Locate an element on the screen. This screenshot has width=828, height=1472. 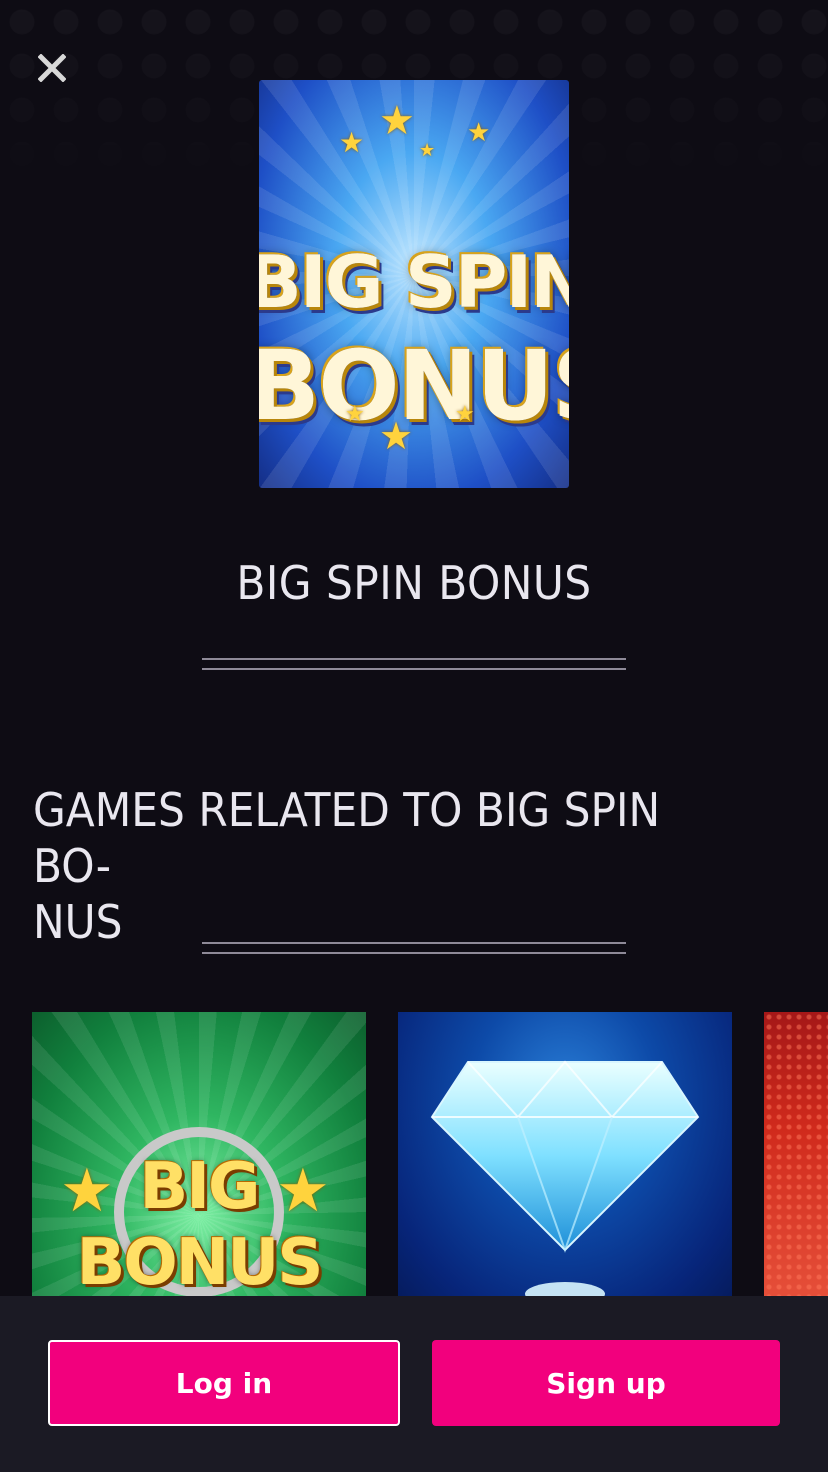
cover-text-line1: BIG SPIN is located at coordinates (414, 282).